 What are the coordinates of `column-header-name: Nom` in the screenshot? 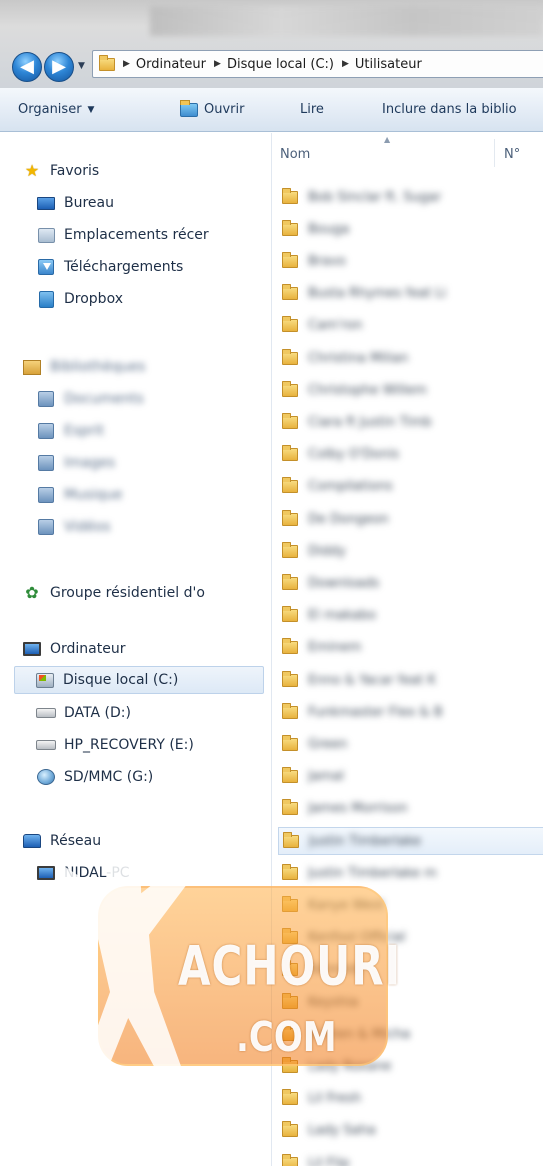 It's located at (295, 154).